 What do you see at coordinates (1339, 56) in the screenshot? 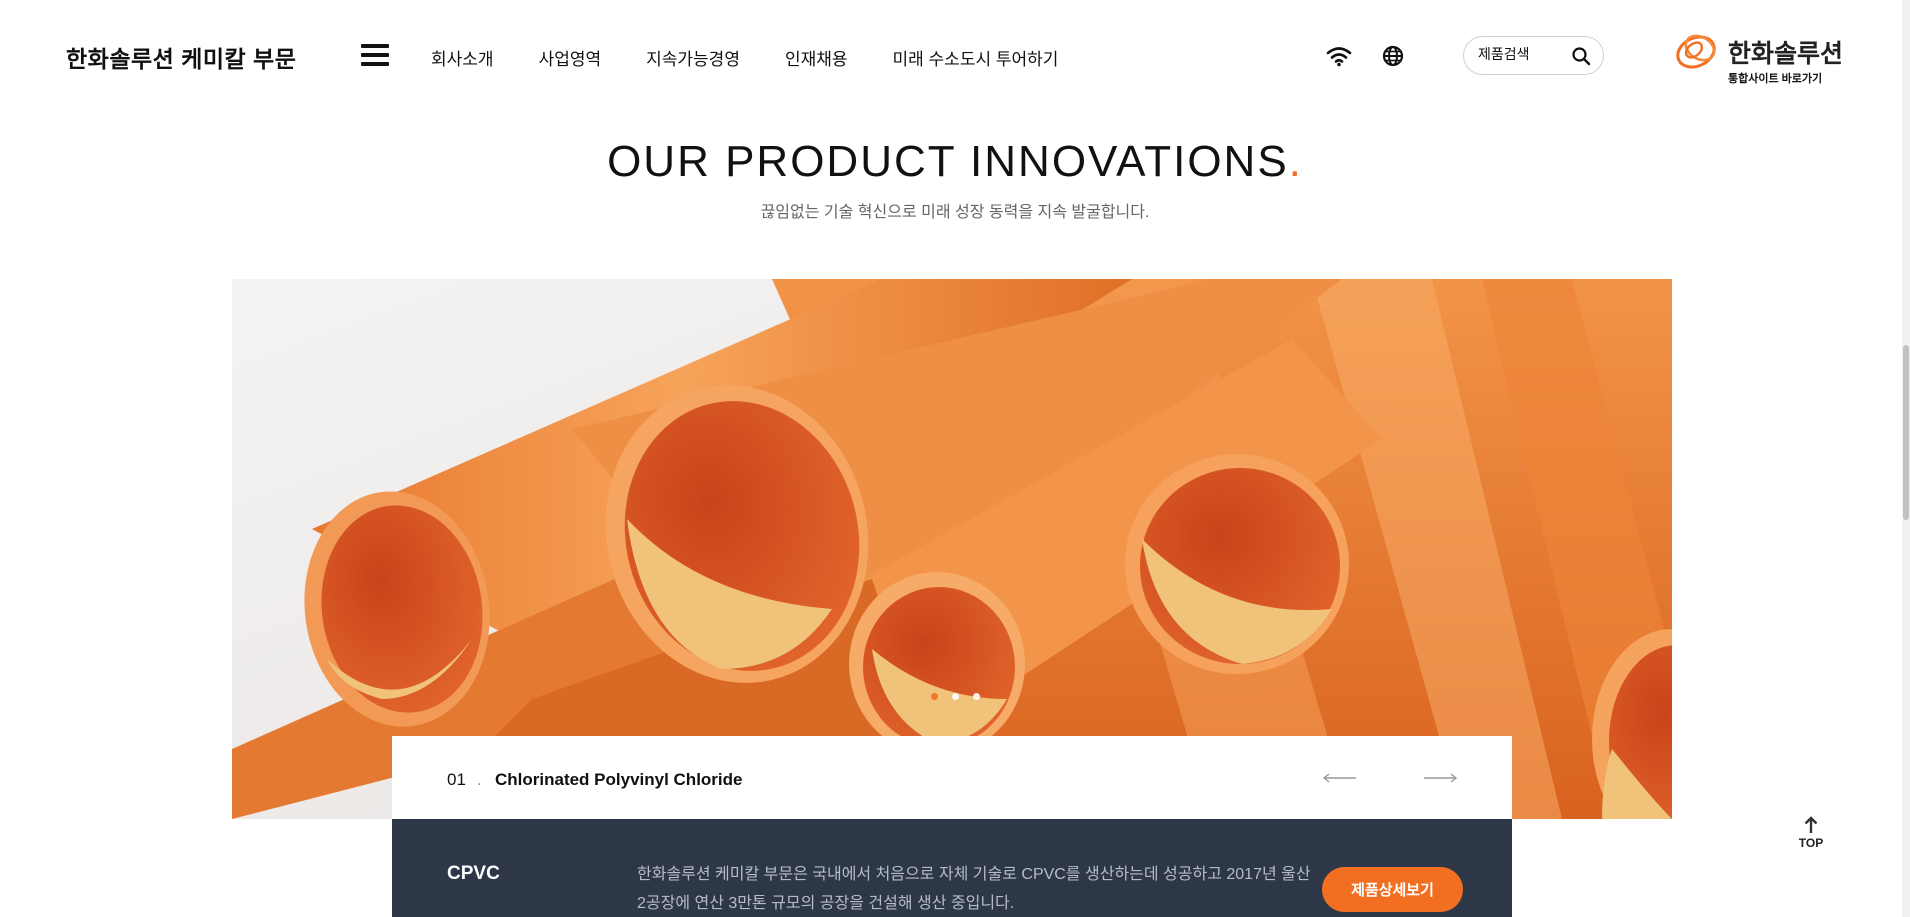
I see `wifi-icon` at bounding box center [1339, 56].